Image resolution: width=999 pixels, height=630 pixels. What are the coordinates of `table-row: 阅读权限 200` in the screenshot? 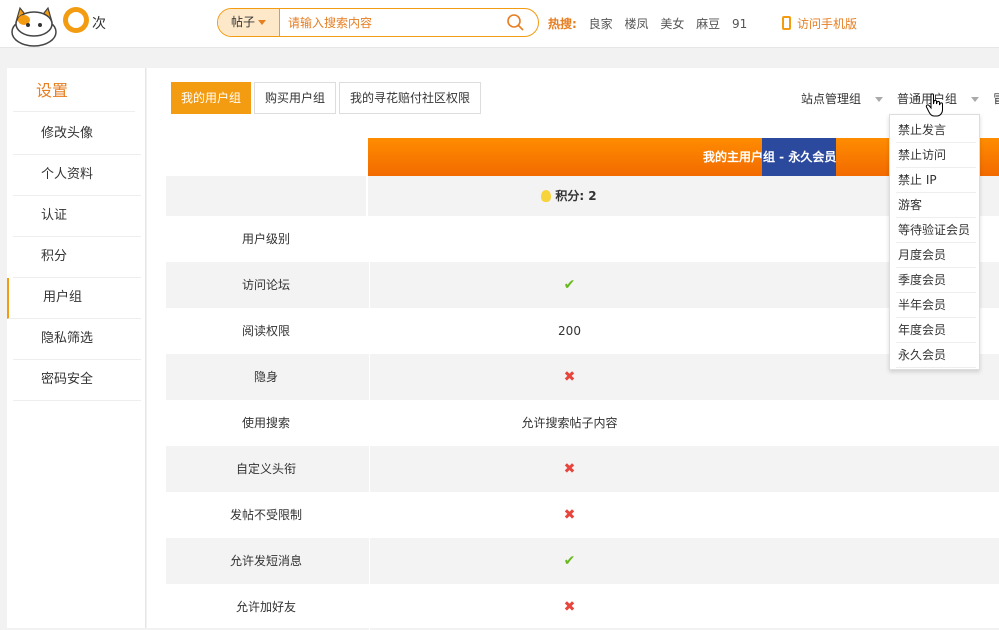 It's located at (582, 331).